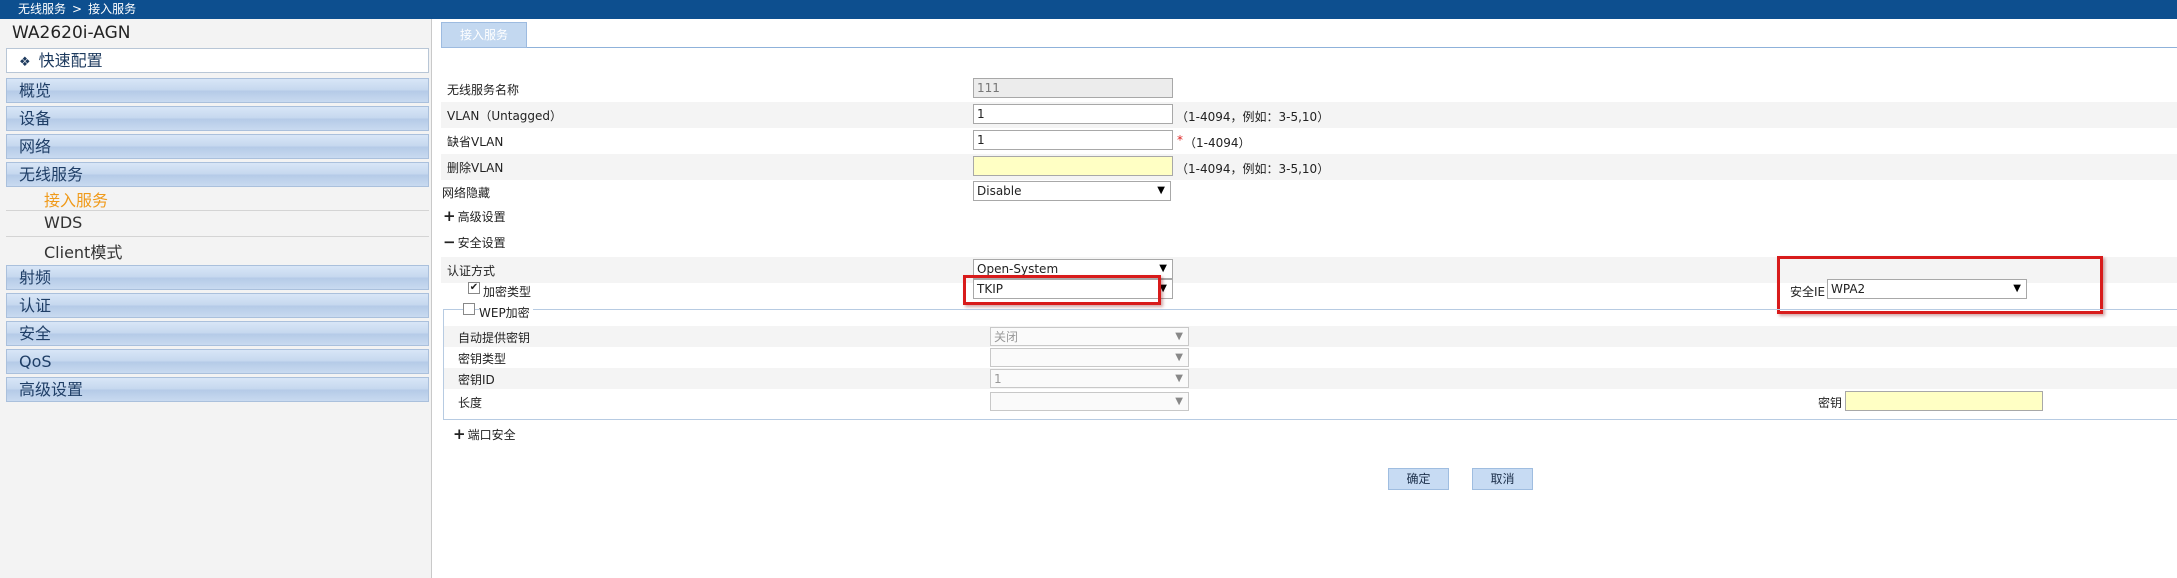 The image size is (2177, 578). Describe the element at coordinates (1089, 401) in the screenshot. I see `length-select: ▼` at that location.